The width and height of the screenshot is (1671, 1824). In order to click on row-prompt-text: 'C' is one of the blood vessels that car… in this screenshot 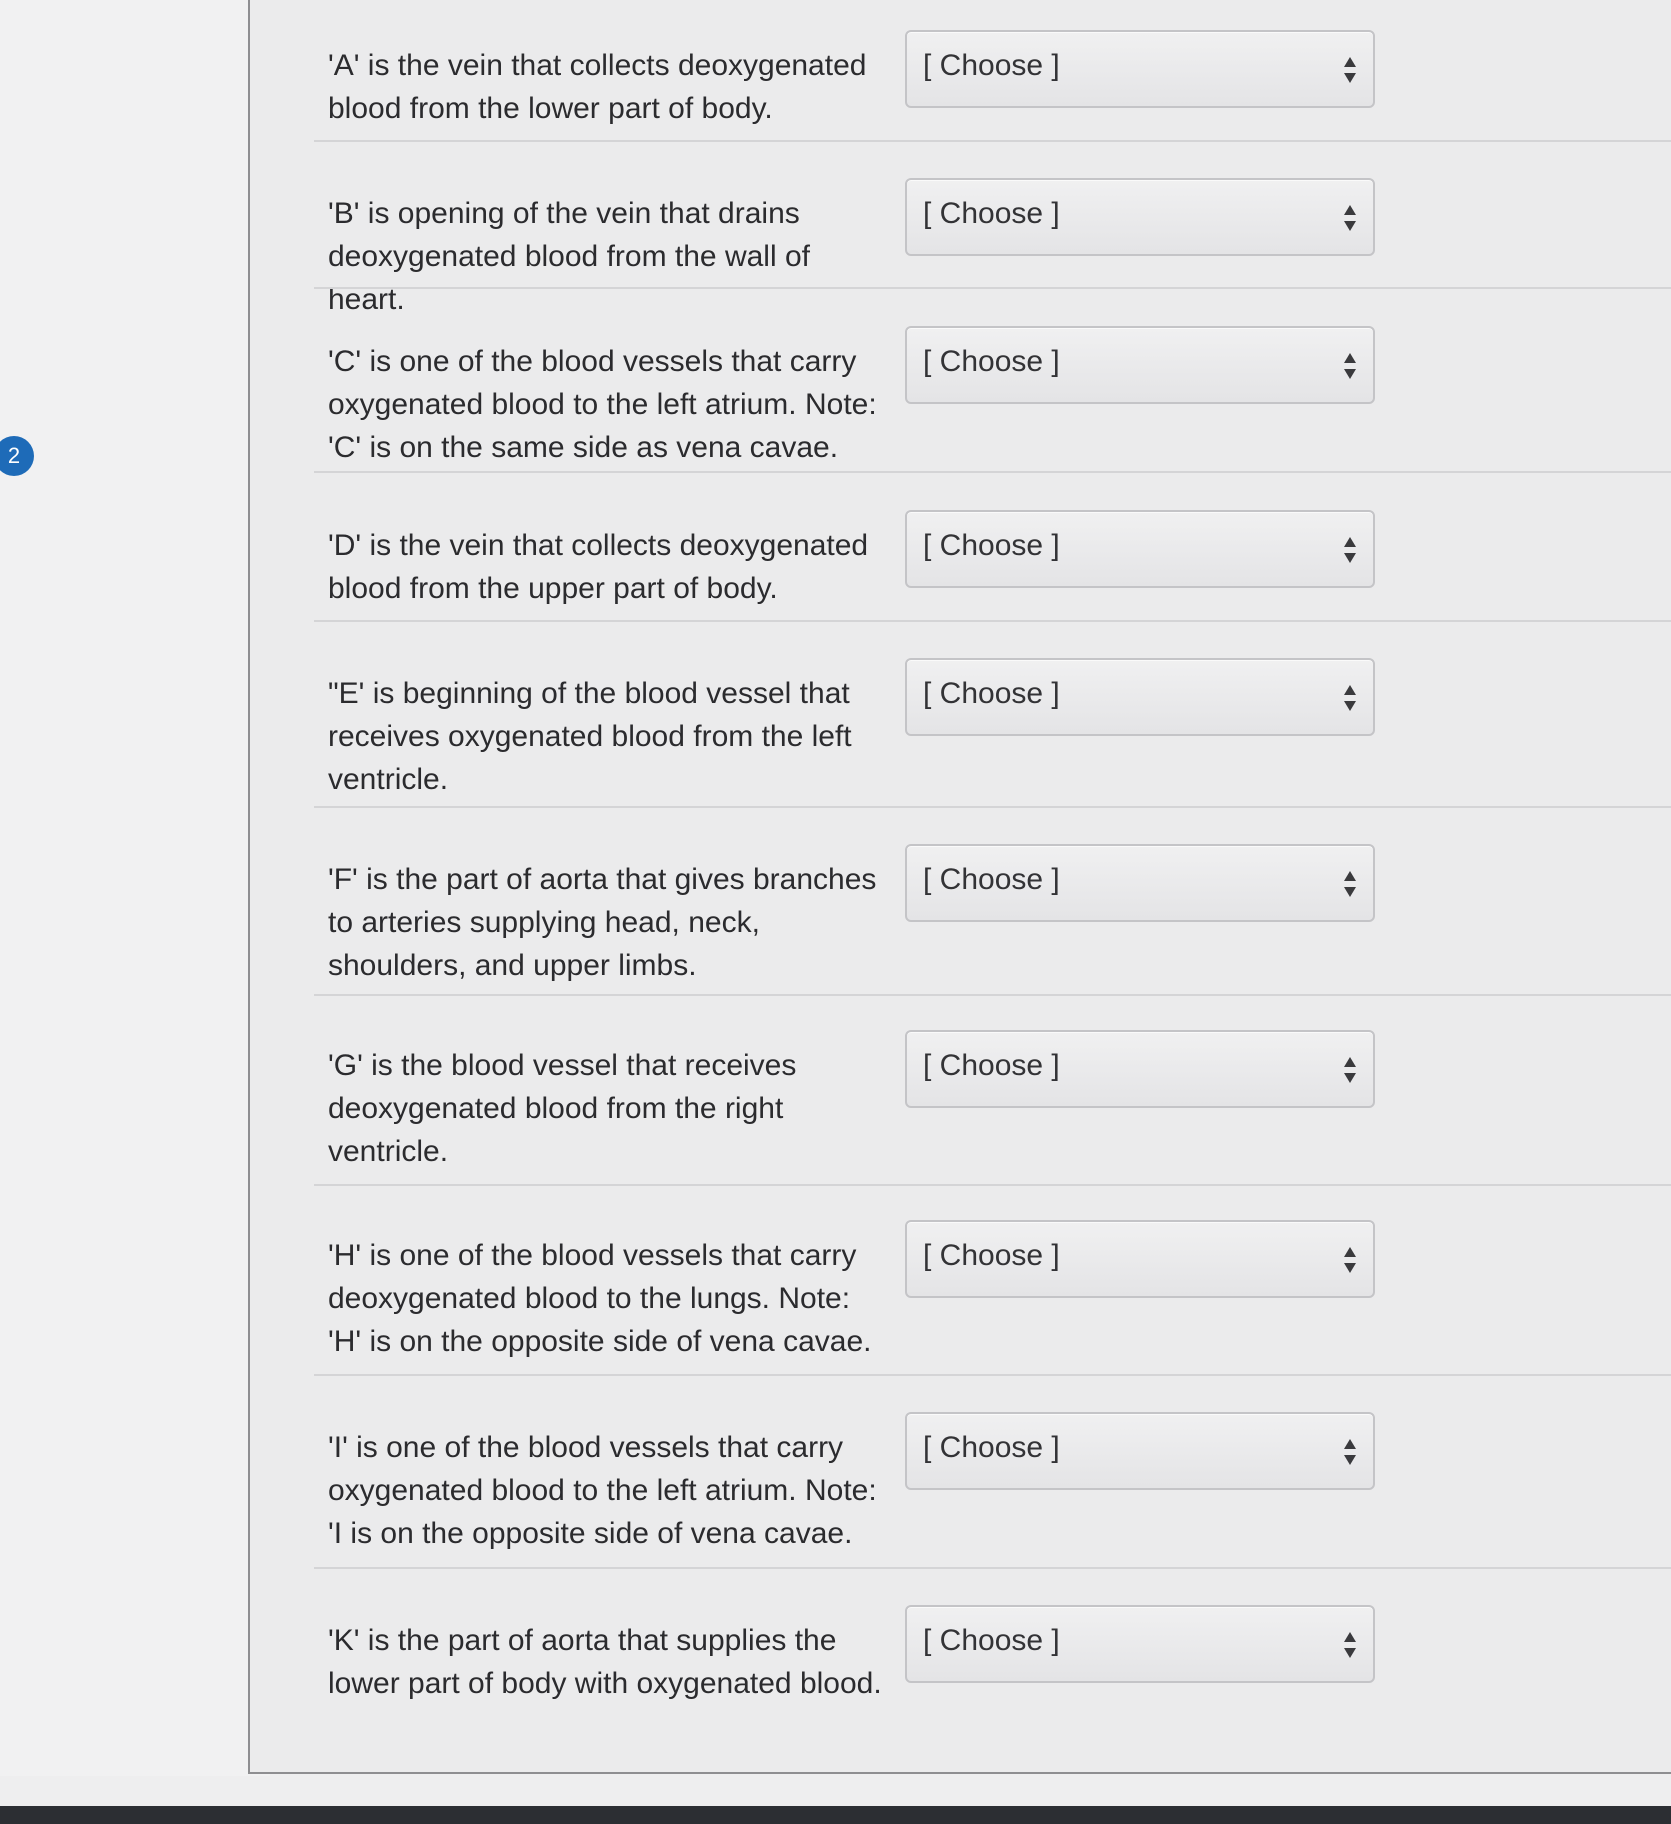, I will do `click(602, 404)`.